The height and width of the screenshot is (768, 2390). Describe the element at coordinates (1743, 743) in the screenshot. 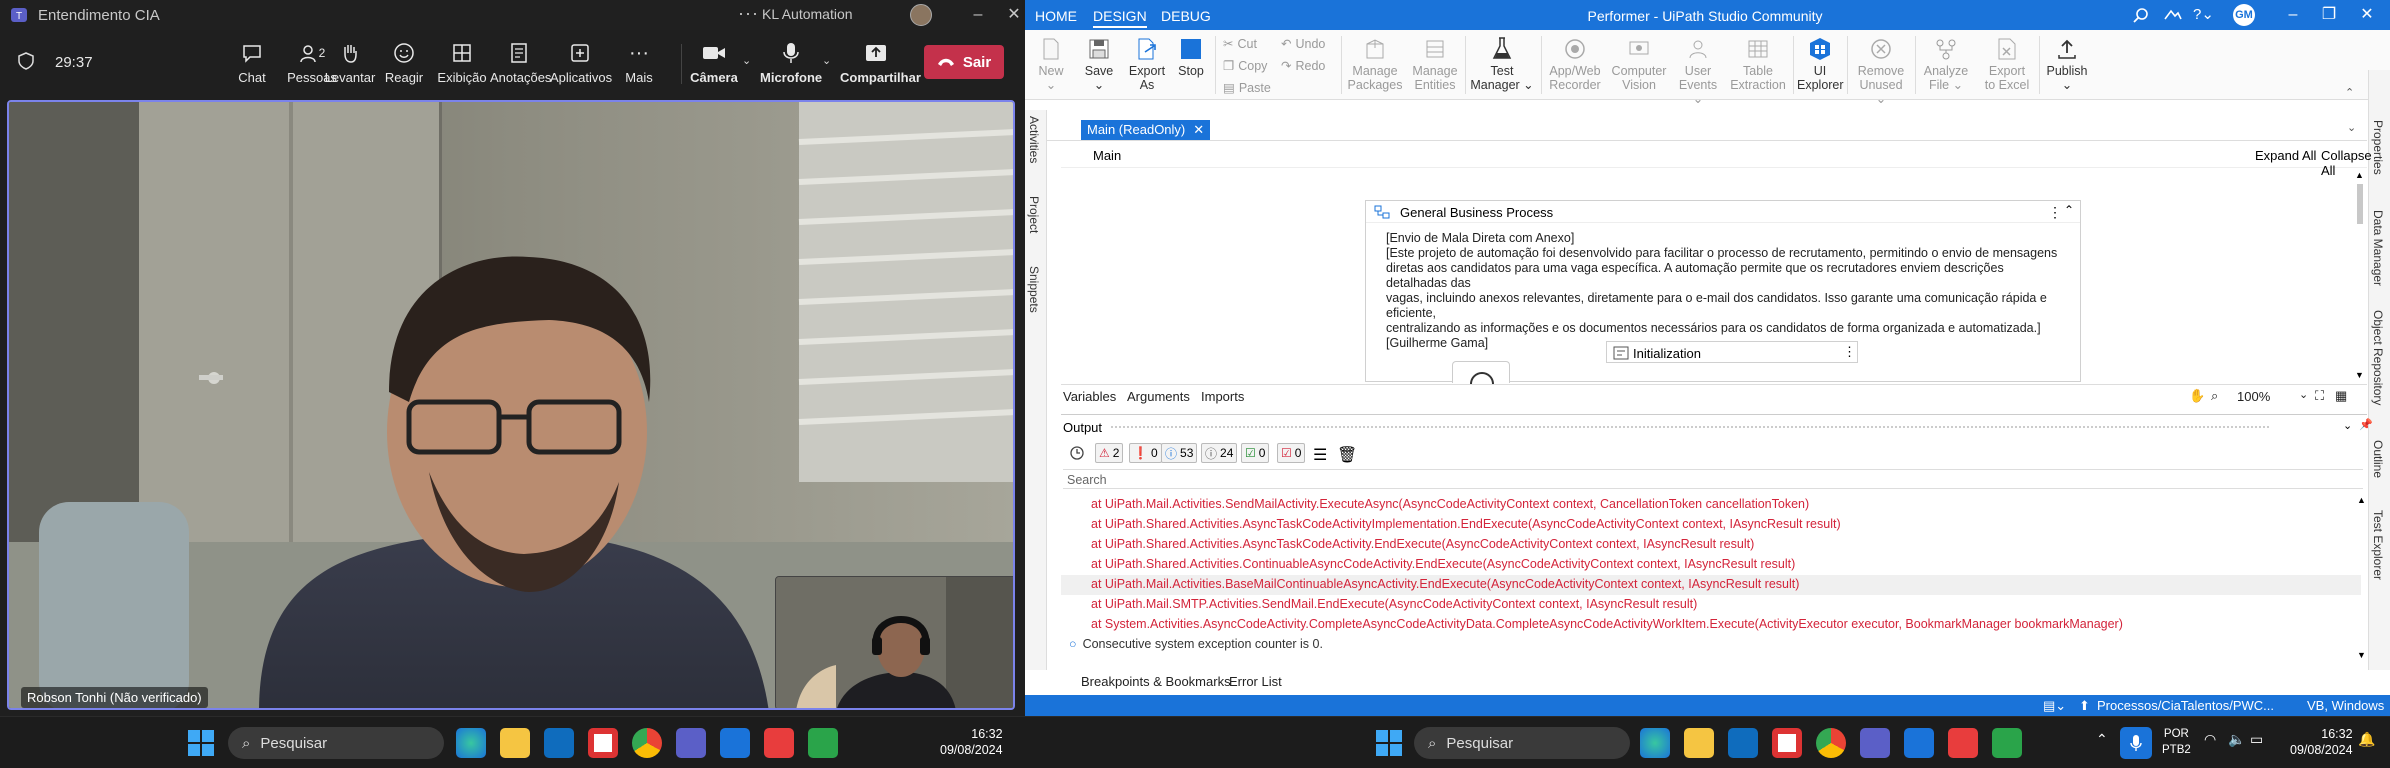

I see `outlook-icon` at that location.